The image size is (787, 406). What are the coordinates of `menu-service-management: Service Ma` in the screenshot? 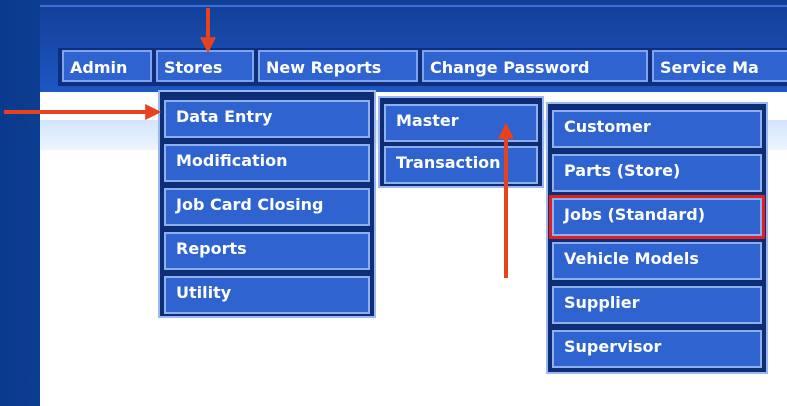 It's located at (719, 66).